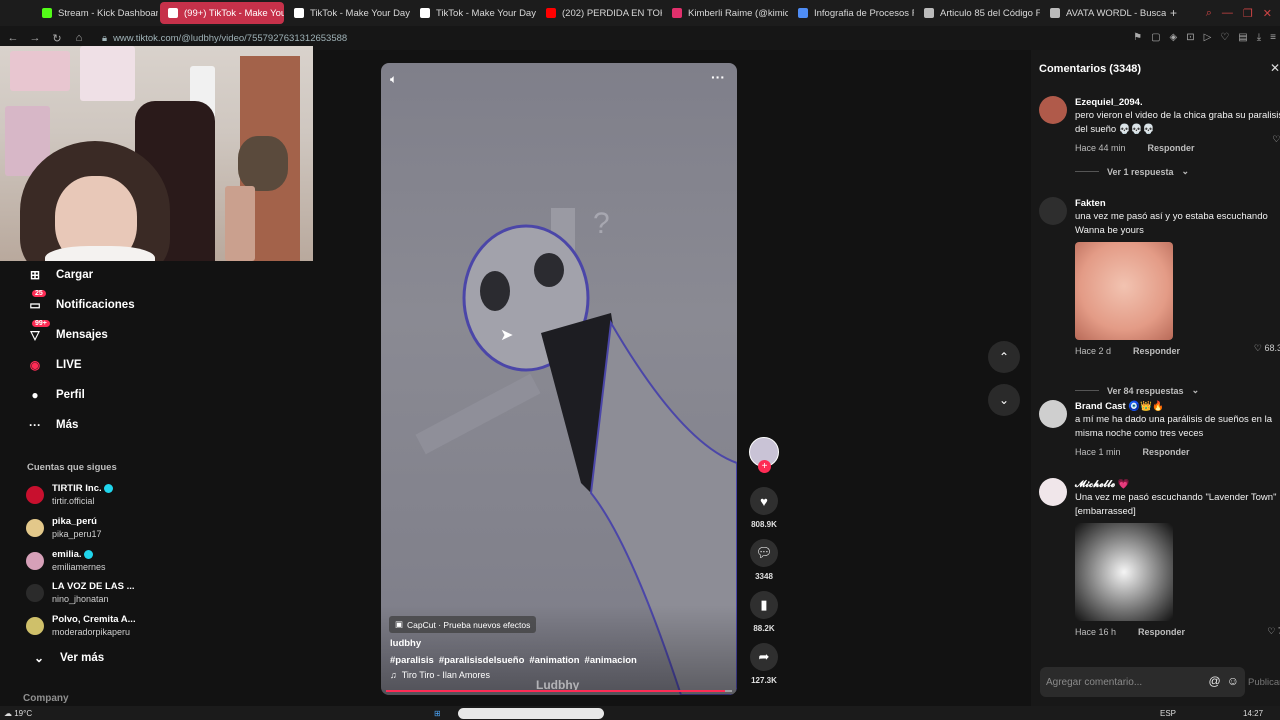 The height and width of the screenshot is (720, 1280). Describe the element at coordinates (1267, 13) in the screenshot. I see `close-window-icon: ✕` at that location.